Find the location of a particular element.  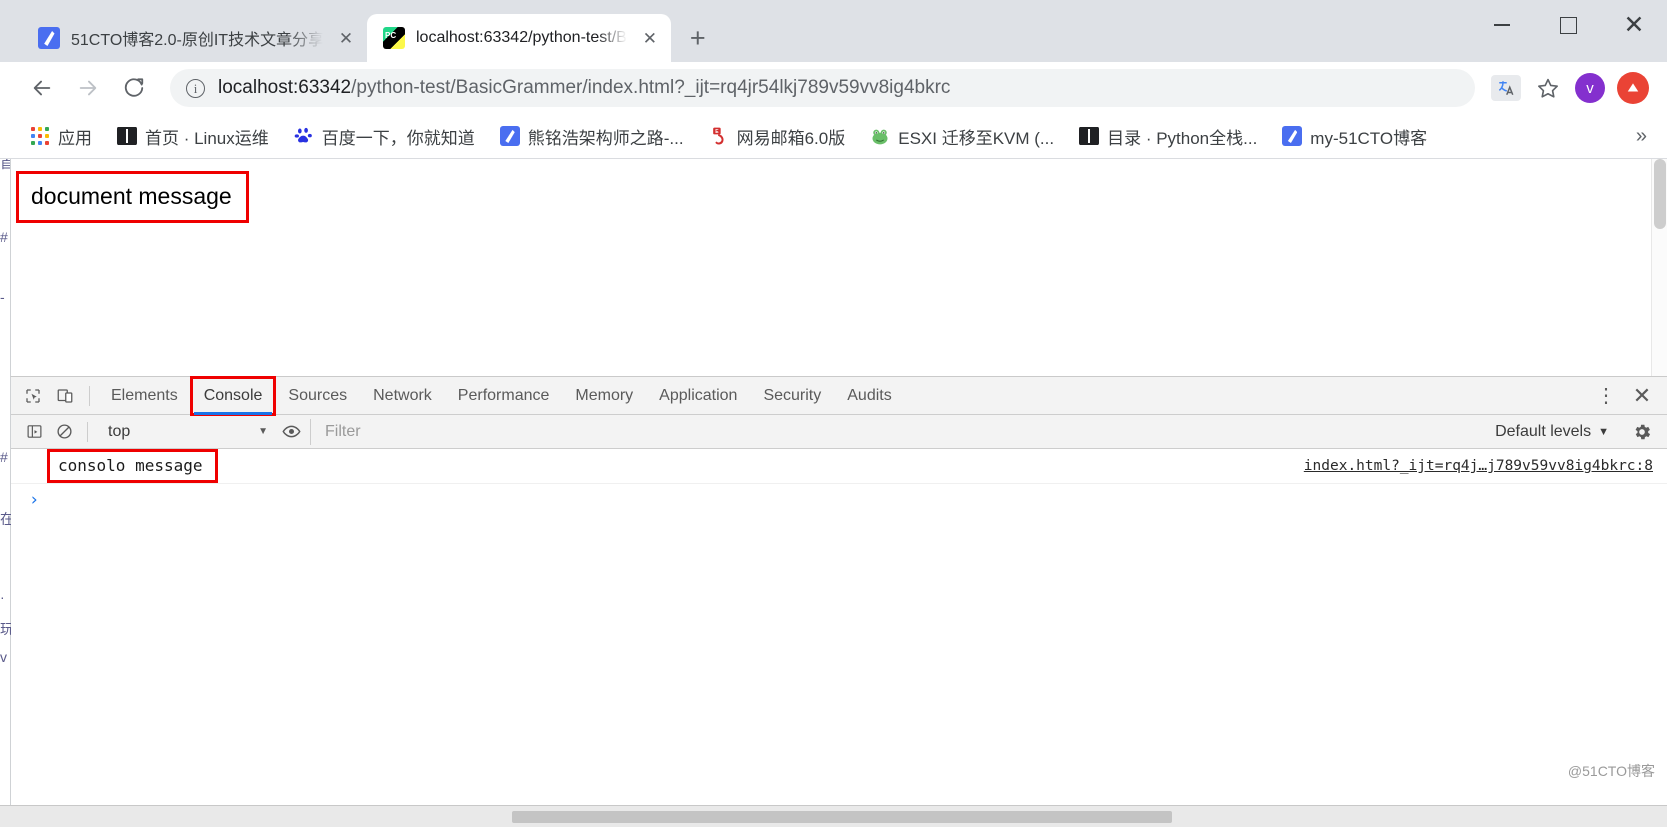

bookmark-label: 首页 · Linux运维 is located at coordinates (207, 138).